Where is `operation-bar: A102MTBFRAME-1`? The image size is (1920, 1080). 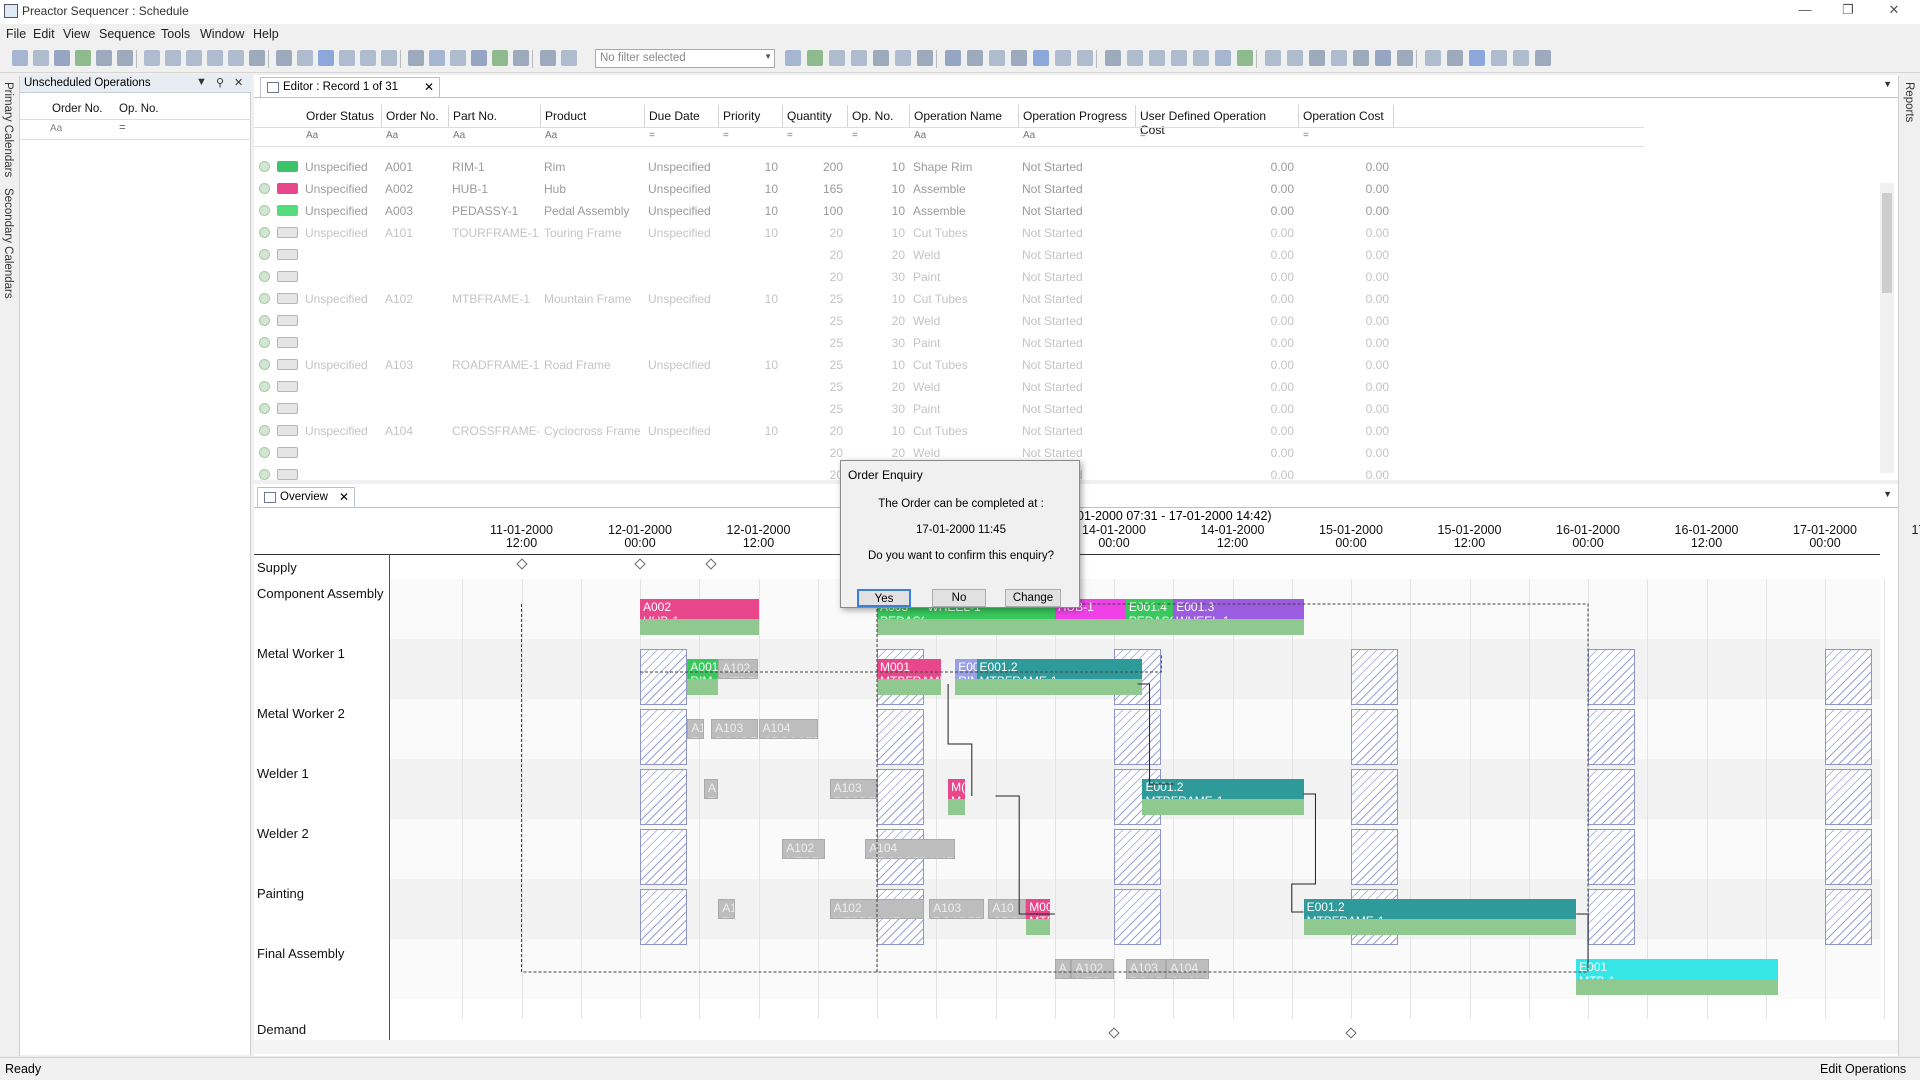
operation-bar: A102MTBFRAME-1 is located at coordinates (877, 909).